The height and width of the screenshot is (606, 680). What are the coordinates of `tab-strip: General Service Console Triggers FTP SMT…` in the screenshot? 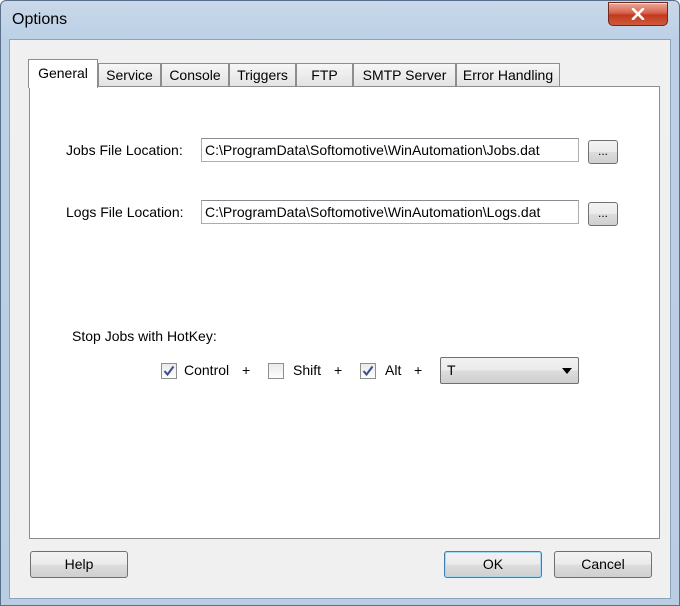 It's located at (348, 73).